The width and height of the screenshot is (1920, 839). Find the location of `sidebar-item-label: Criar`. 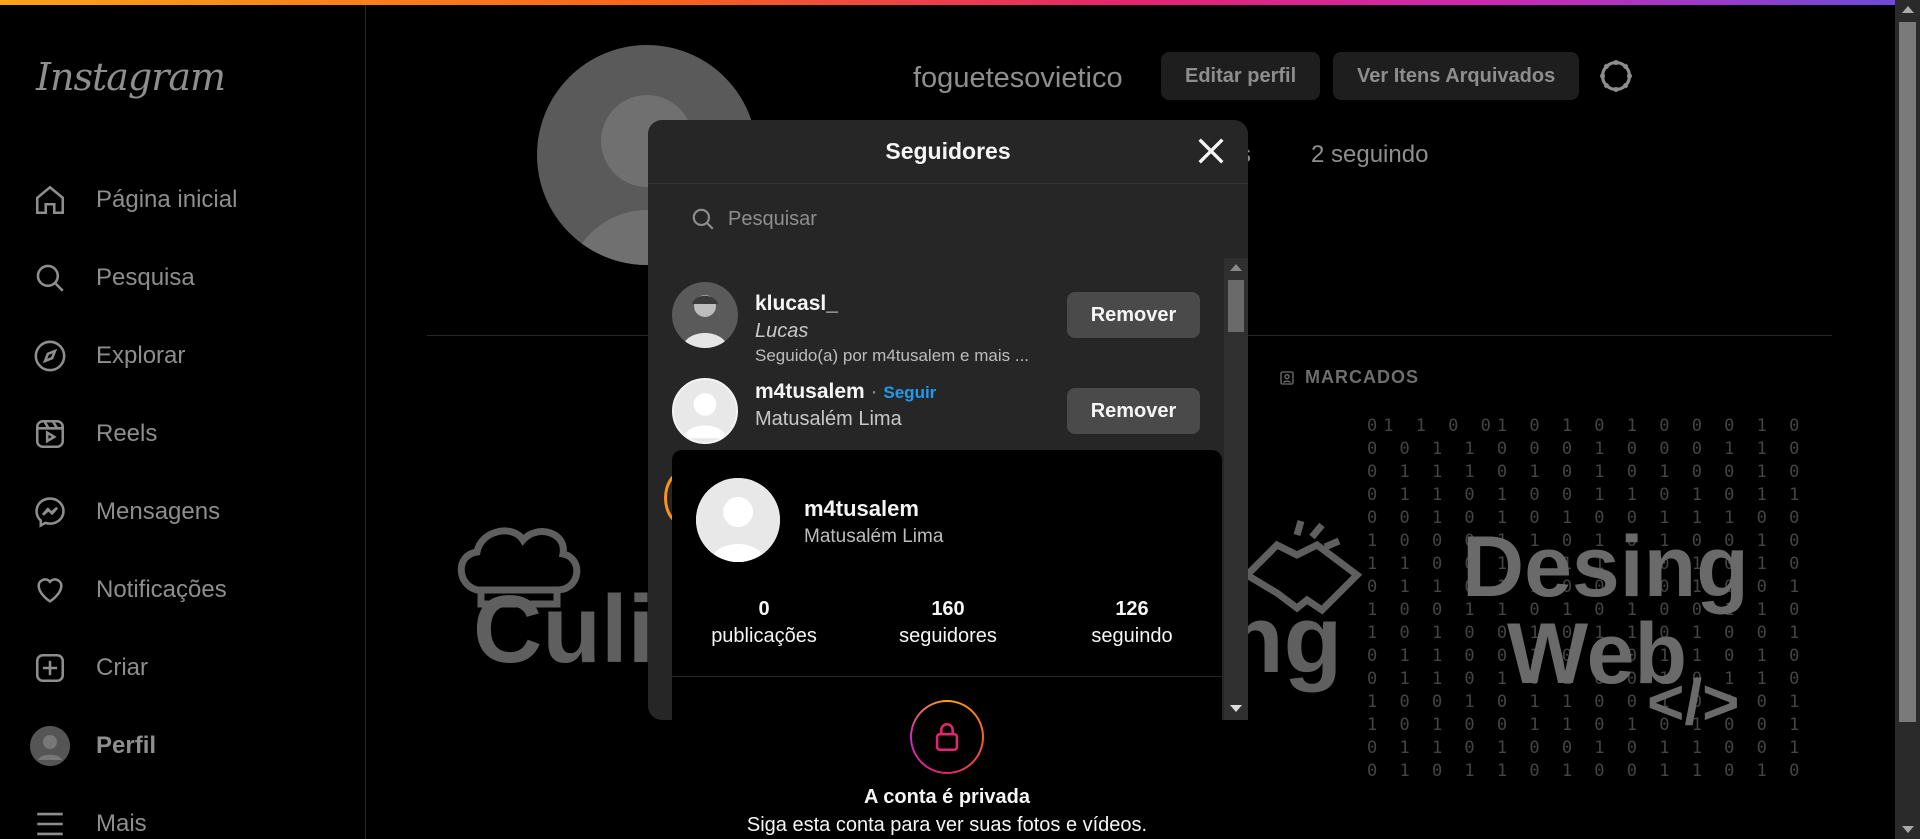

sidebar-item-label: Criar is located at coordinates (122, 667).